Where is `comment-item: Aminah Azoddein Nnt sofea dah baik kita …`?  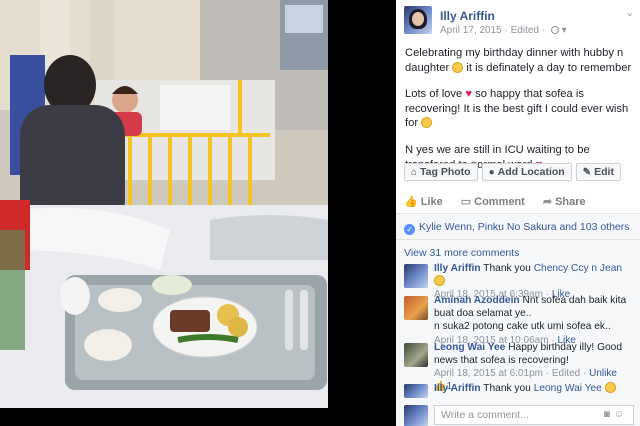 comment-item: Aminah Azoddein Nnt sofea dah baik kita … is located at coordinates (518, 320).